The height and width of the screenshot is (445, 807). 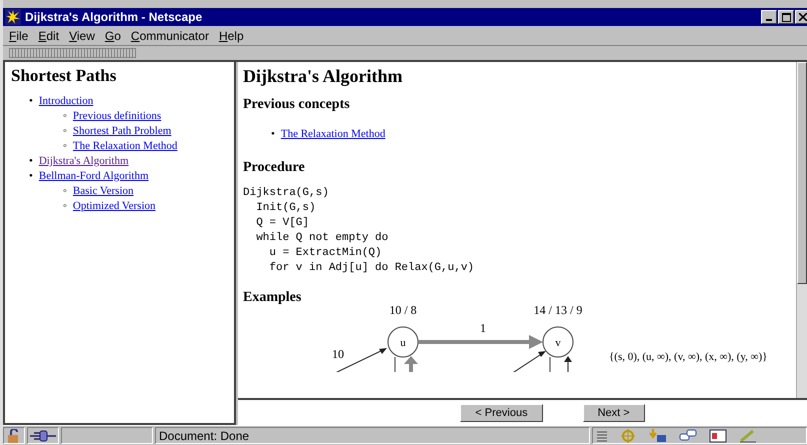 I want to click on code-line: while Q not empty do, so click(x=322, y=238).